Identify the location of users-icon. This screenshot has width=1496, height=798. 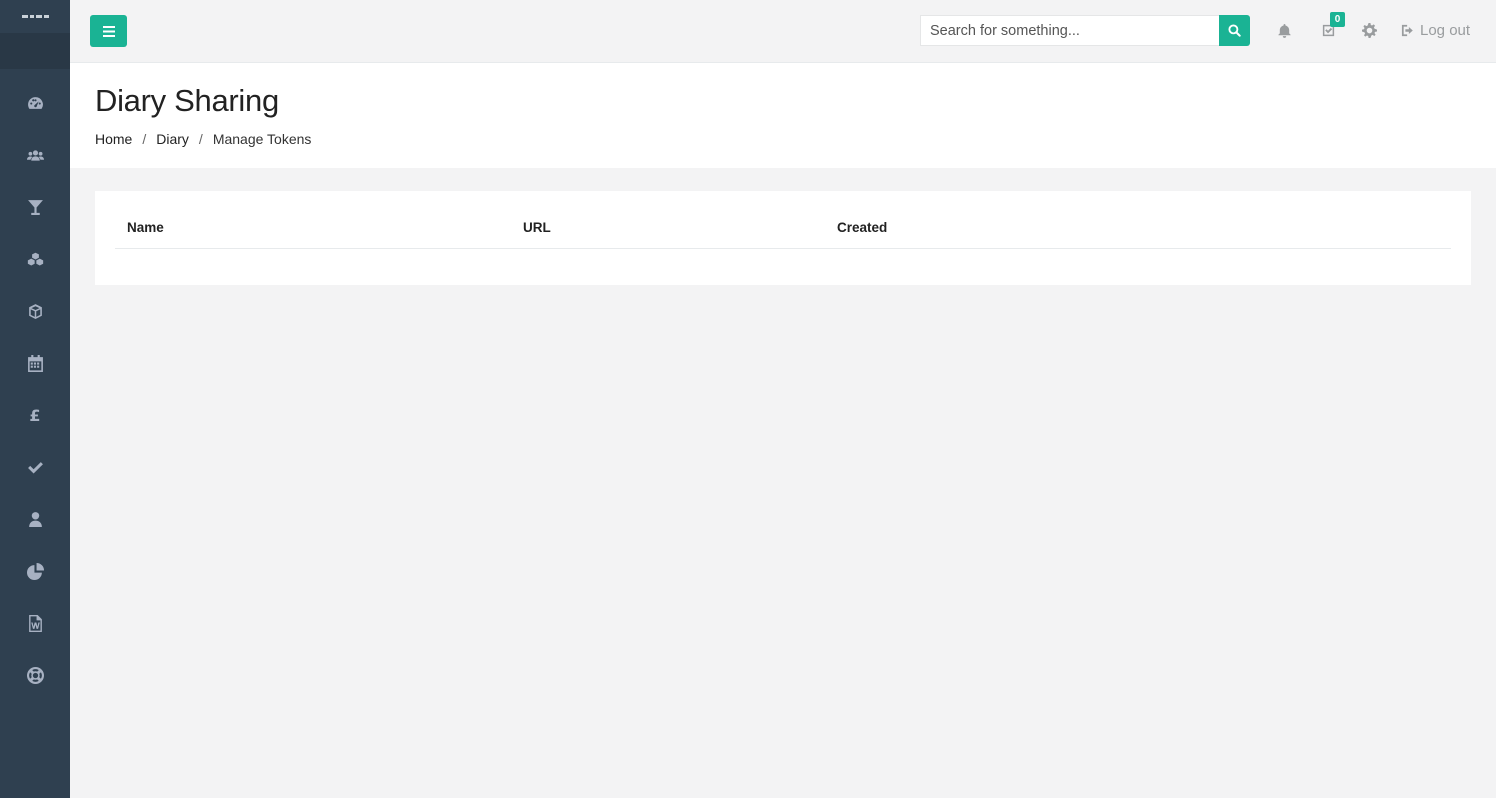
(35, 155).